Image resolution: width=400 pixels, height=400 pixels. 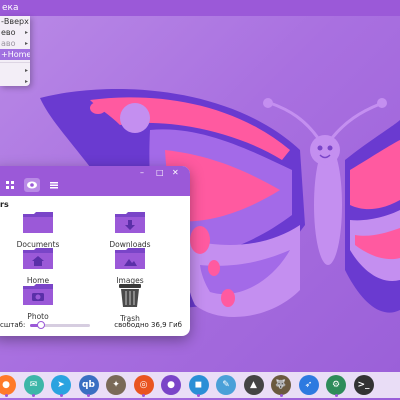 What do you see at coordinates (38, 294) in the screenshot?
I see `photo-folder-icon` at bounding box center [38, 294].